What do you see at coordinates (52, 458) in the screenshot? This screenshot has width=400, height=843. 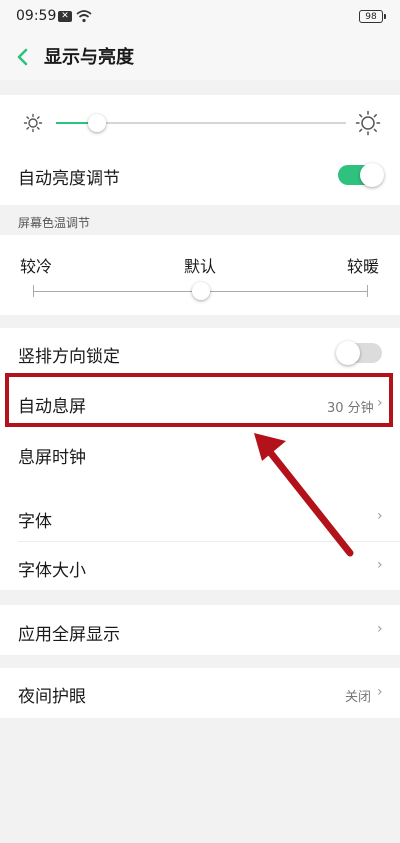 I see `screen-off-clock-label: 息屏时钟` at bounding box center [52, 458].